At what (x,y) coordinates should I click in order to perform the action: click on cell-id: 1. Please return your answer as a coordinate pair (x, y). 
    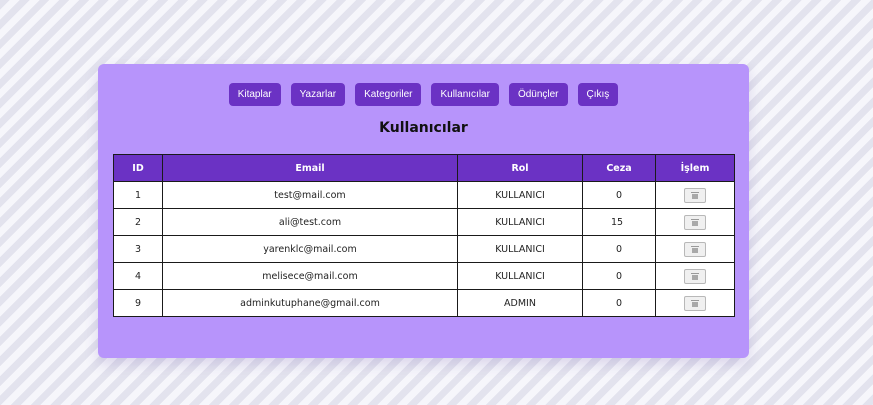
    Looking at the image, I should click on (138, 195).